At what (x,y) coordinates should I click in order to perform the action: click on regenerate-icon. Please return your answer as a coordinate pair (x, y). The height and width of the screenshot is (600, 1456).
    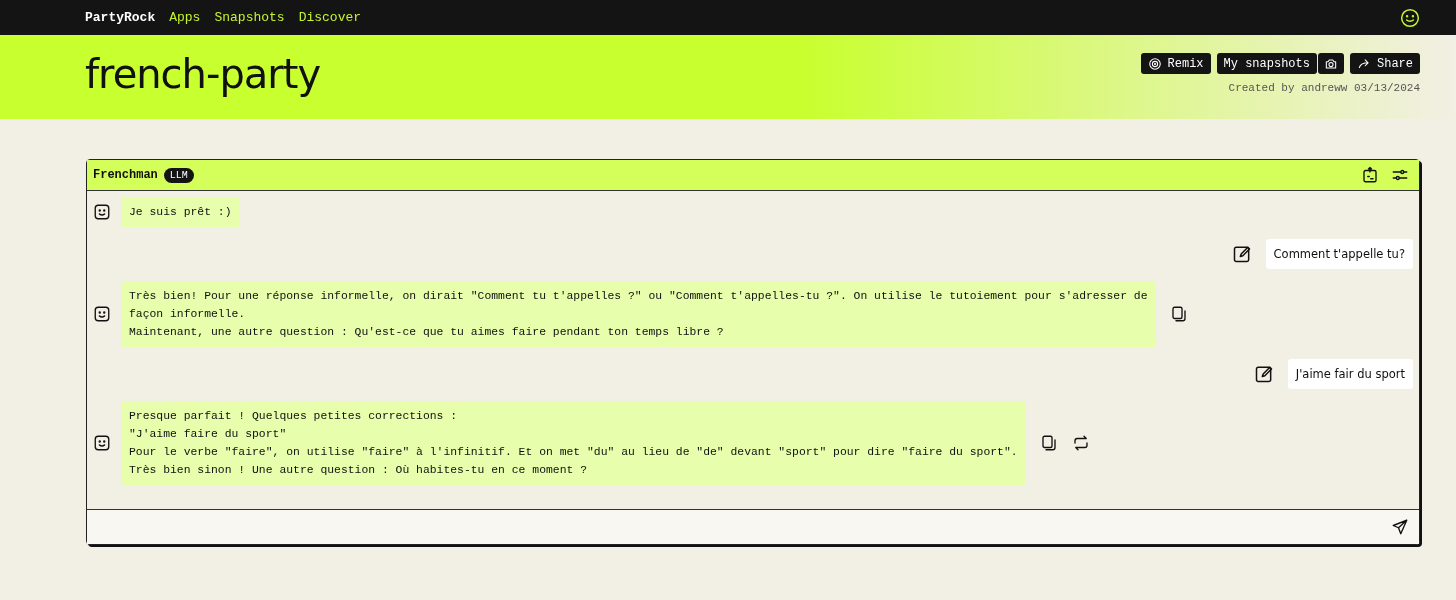
    Looking at the image, I should click on (1080, 443).